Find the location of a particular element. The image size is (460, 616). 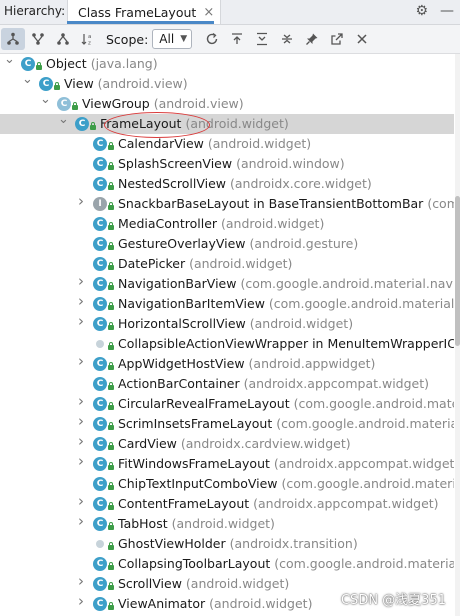

class-name: ActionBarContainer is located at coordinates (179, 383).